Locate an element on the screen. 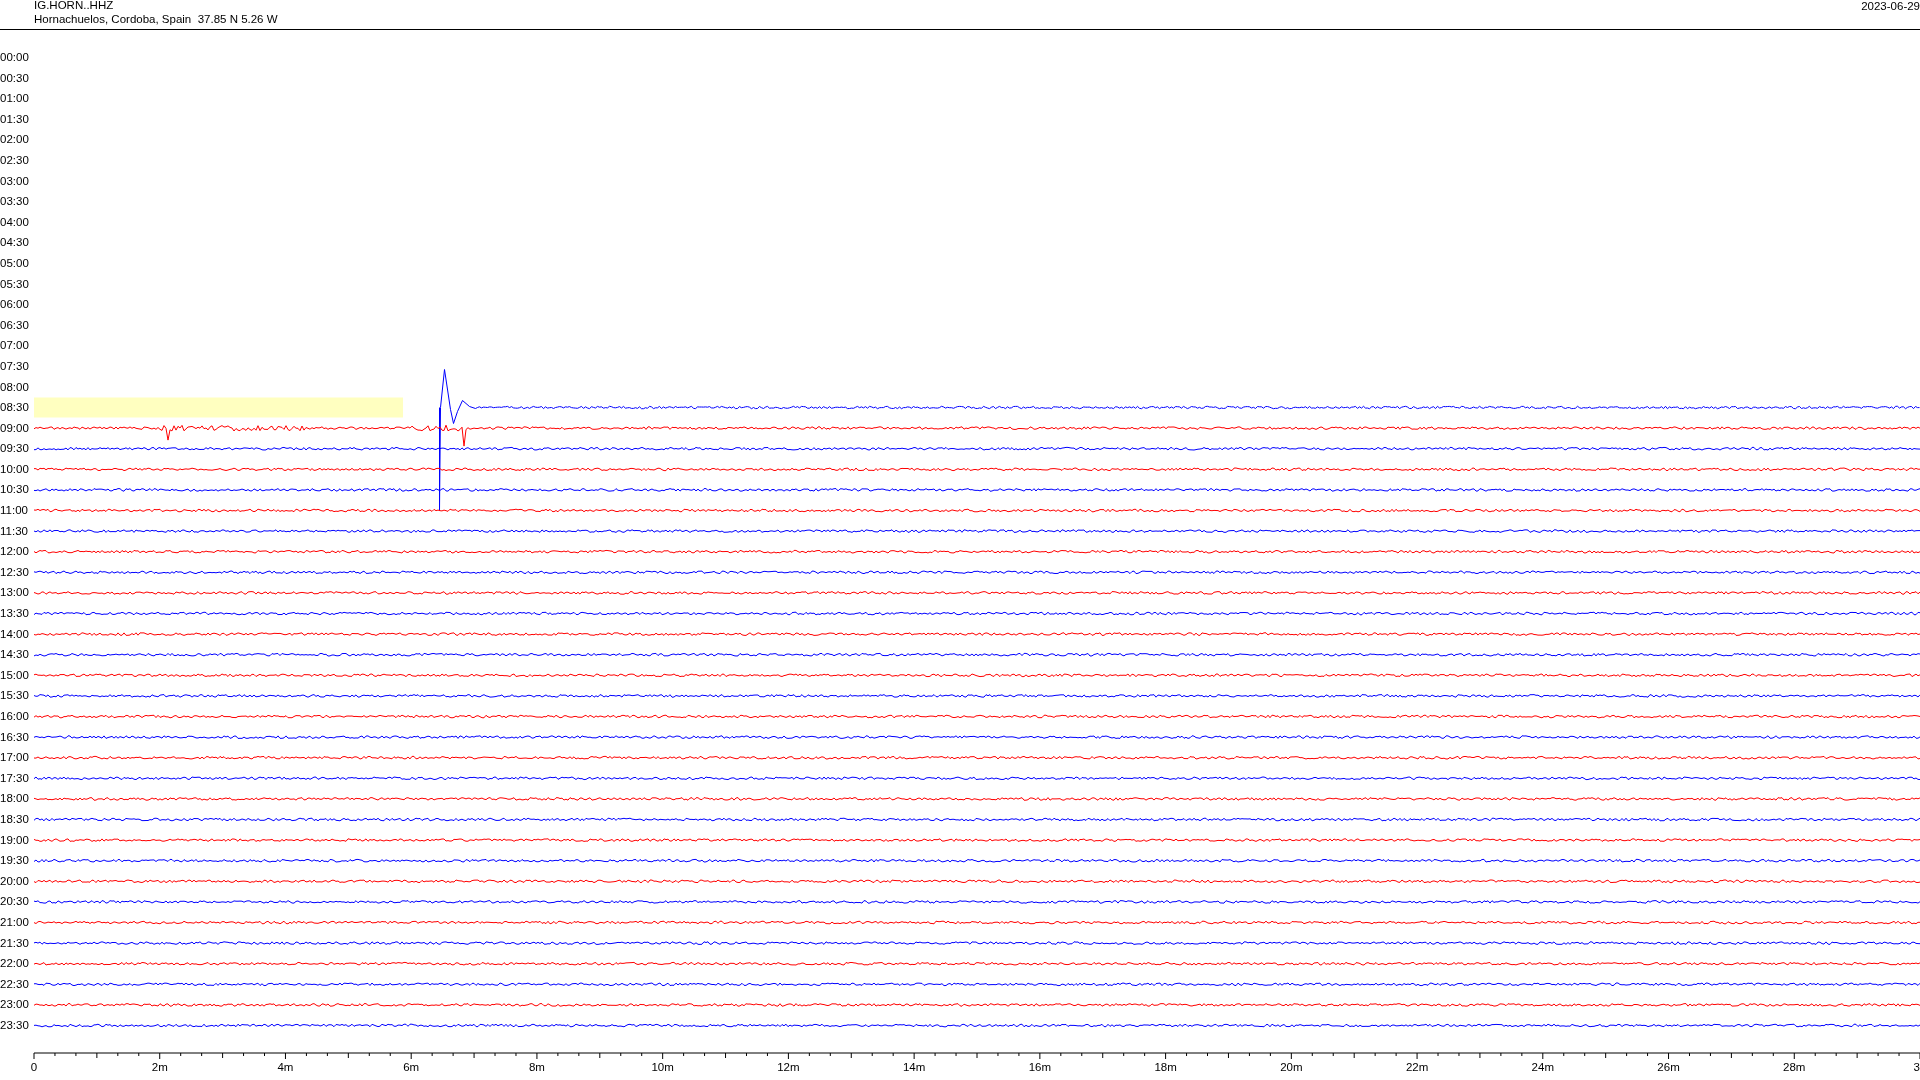  axis-label: 18m is located at coordinates (1165, 1066).